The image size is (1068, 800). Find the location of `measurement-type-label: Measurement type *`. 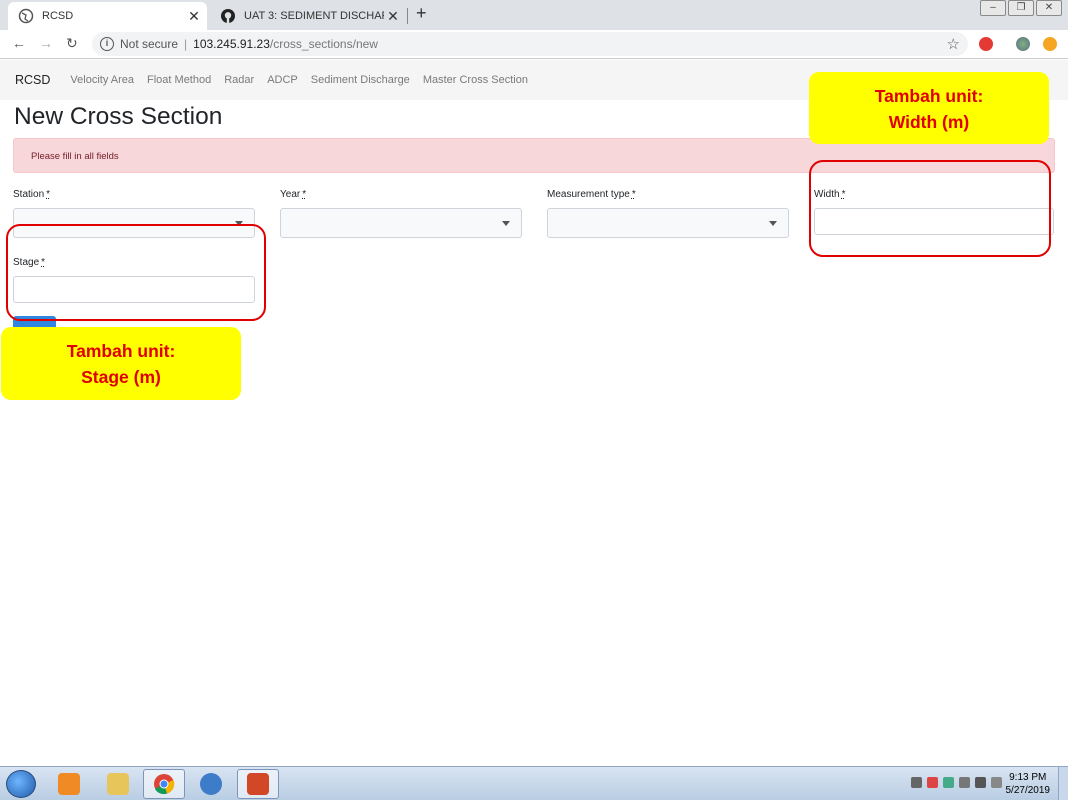

measurement-type-label: Measurement type * is located at coordinates (591, 194).